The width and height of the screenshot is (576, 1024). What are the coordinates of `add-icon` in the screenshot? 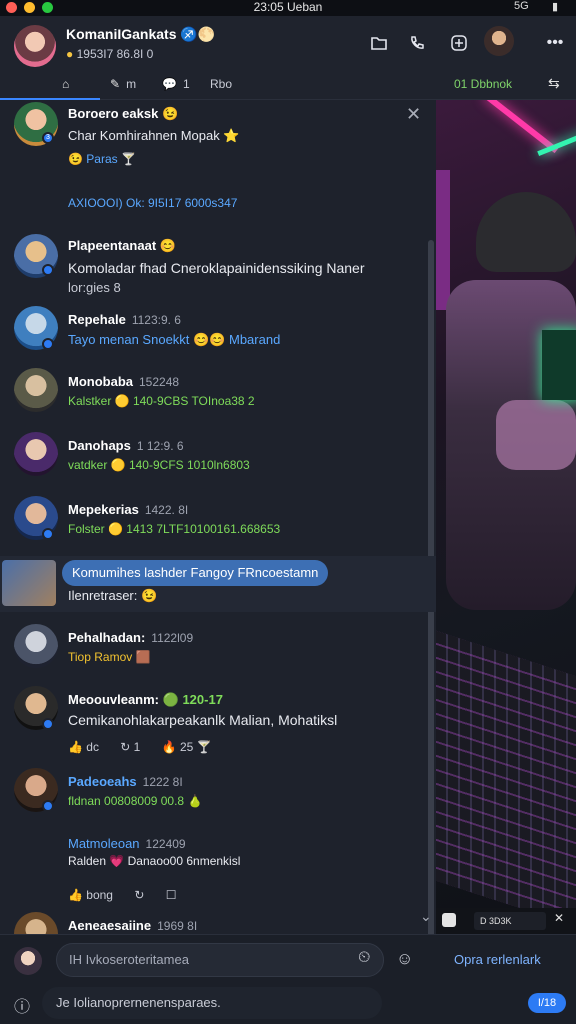 It's located at (459, 43).